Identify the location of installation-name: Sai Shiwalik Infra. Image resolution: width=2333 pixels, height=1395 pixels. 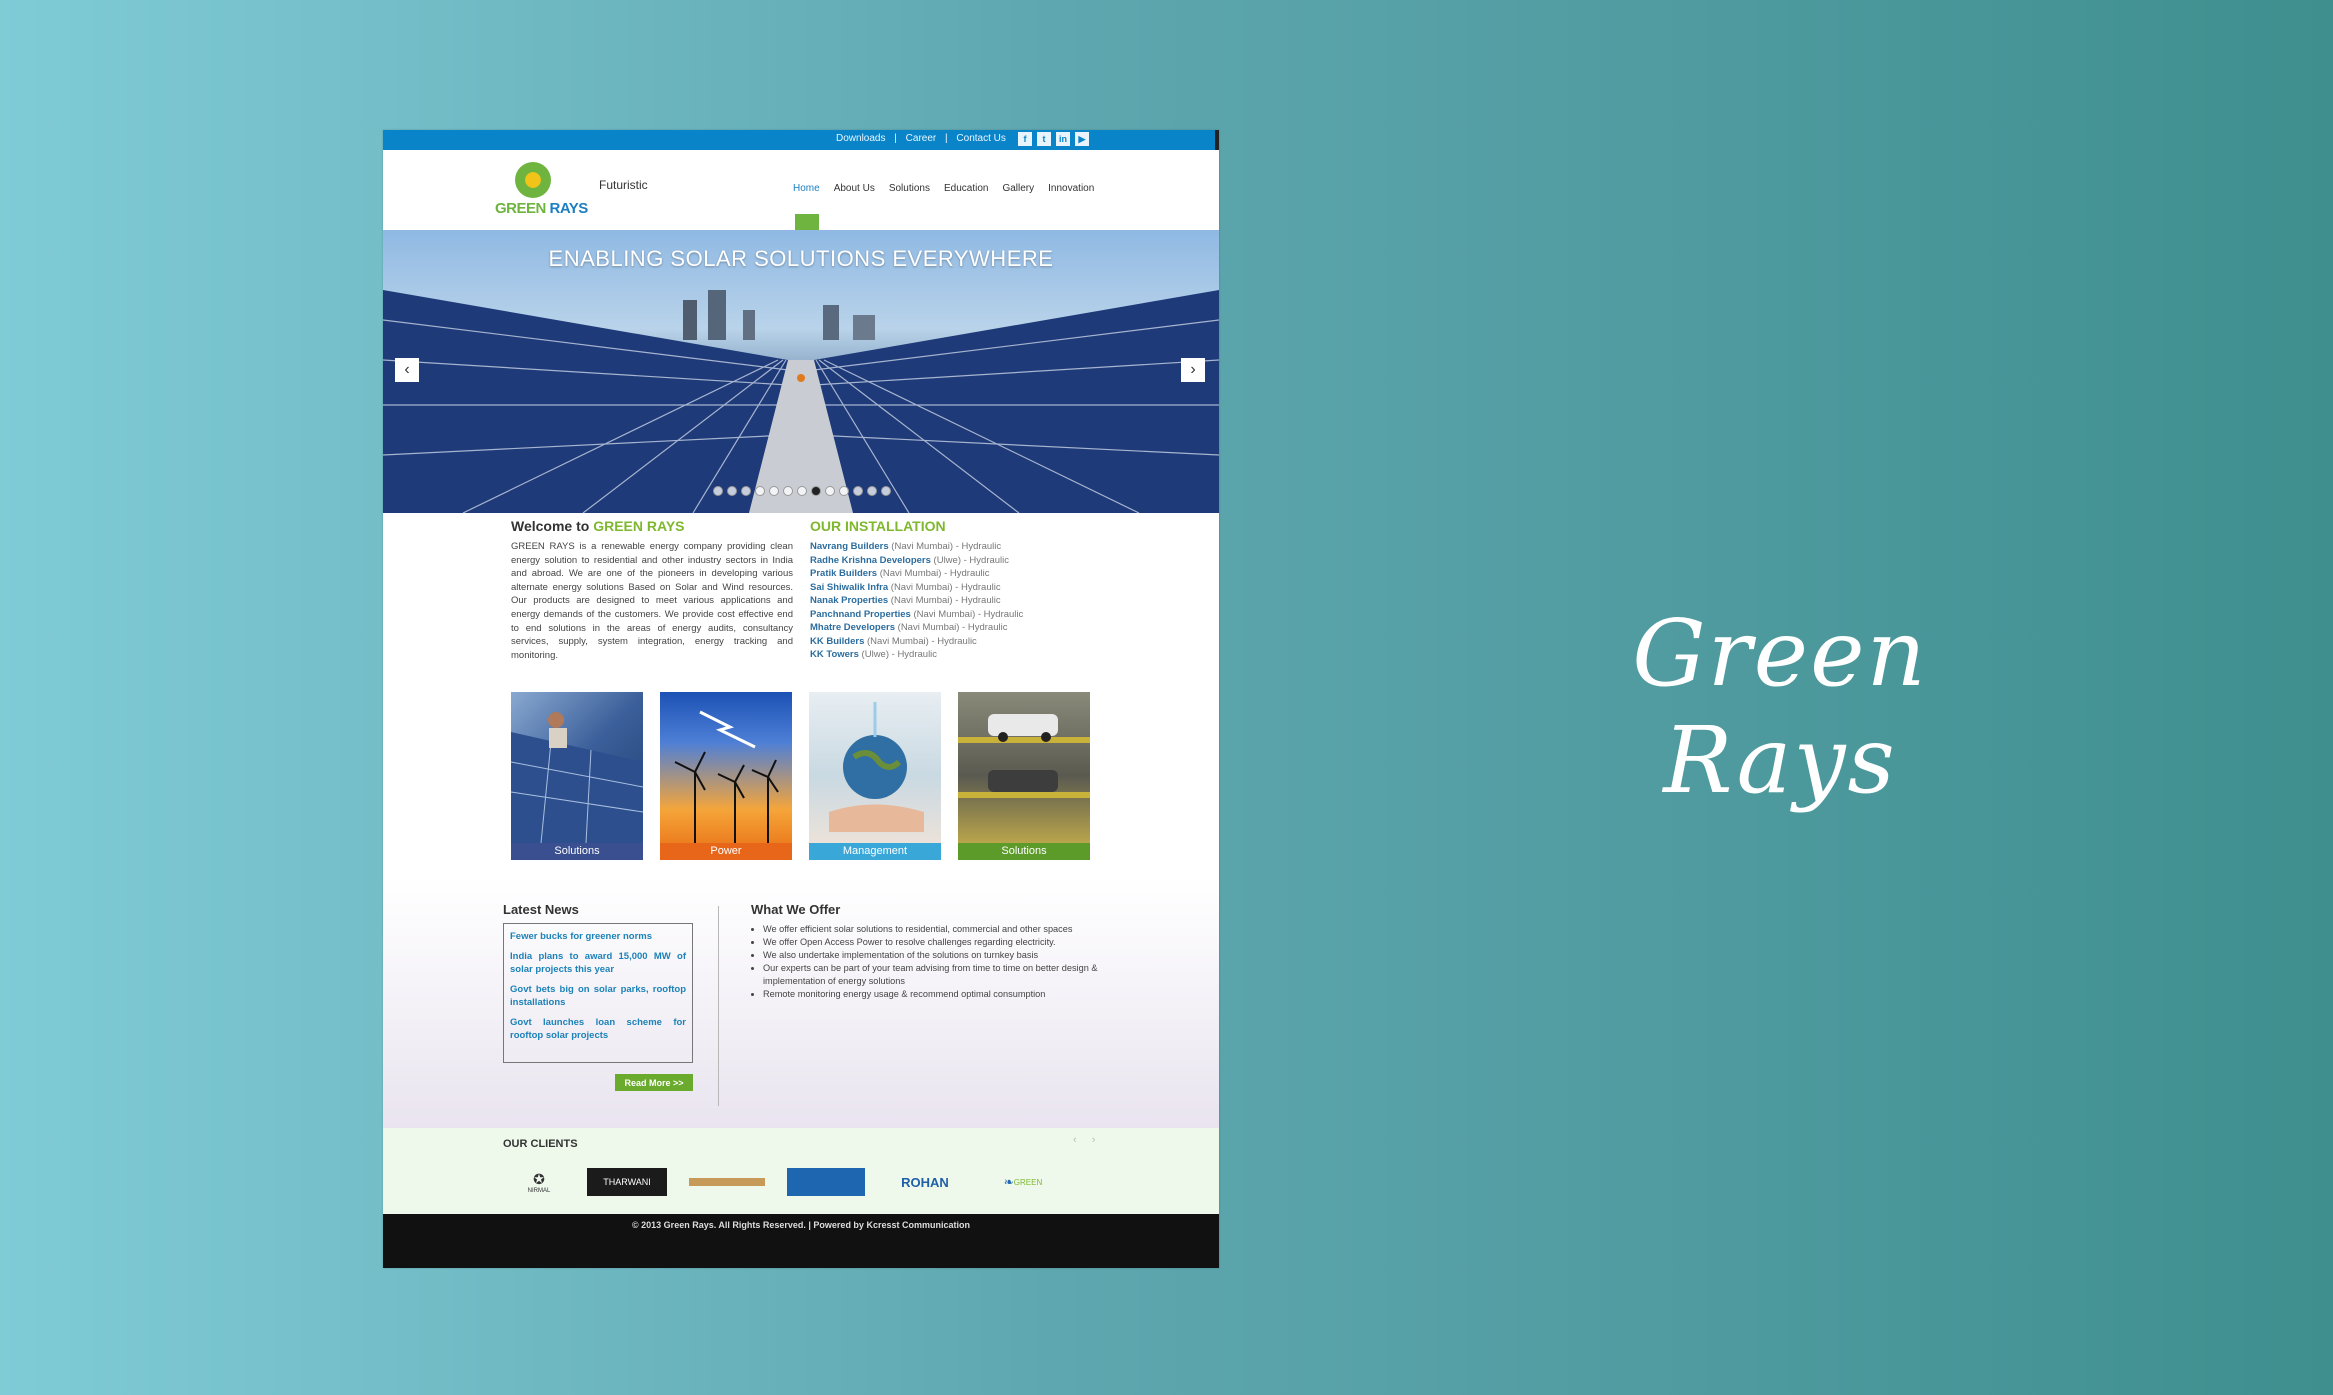
(849, 587).